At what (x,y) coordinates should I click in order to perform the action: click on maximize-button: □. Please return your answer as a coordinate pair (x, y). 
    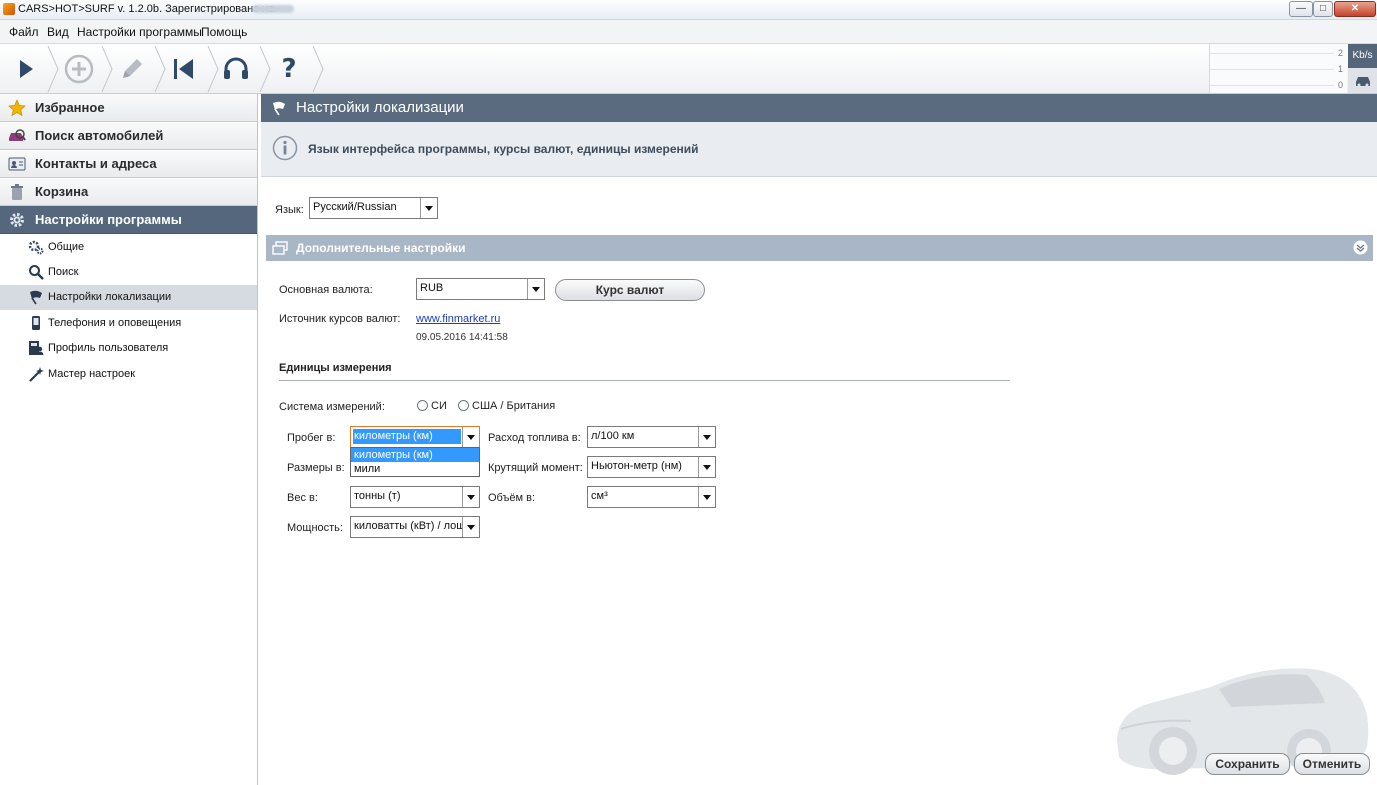
    Looking at the image, I should click on (1323, 9).